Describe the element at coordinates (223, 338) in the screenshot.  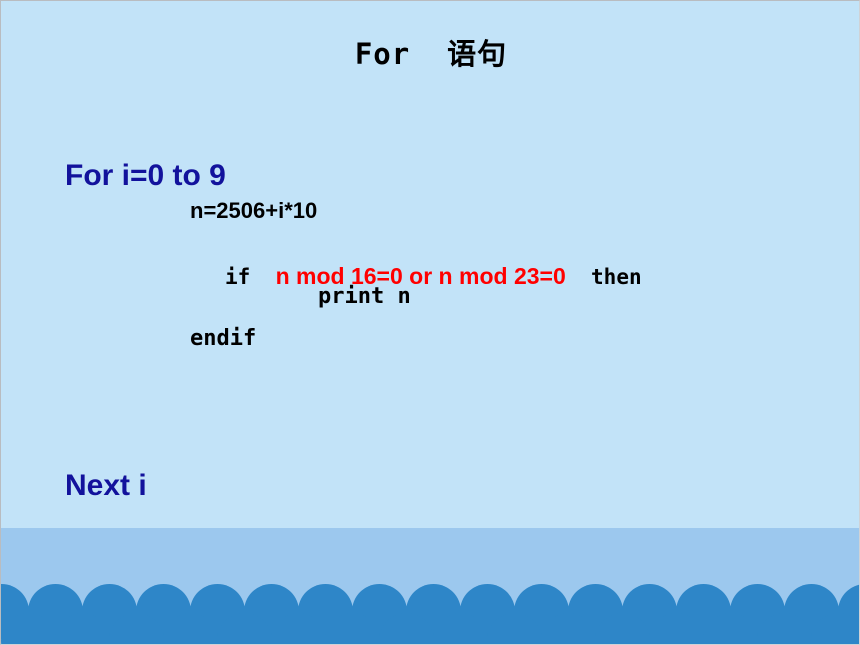
I see `code-line-endif: endif` at that location.